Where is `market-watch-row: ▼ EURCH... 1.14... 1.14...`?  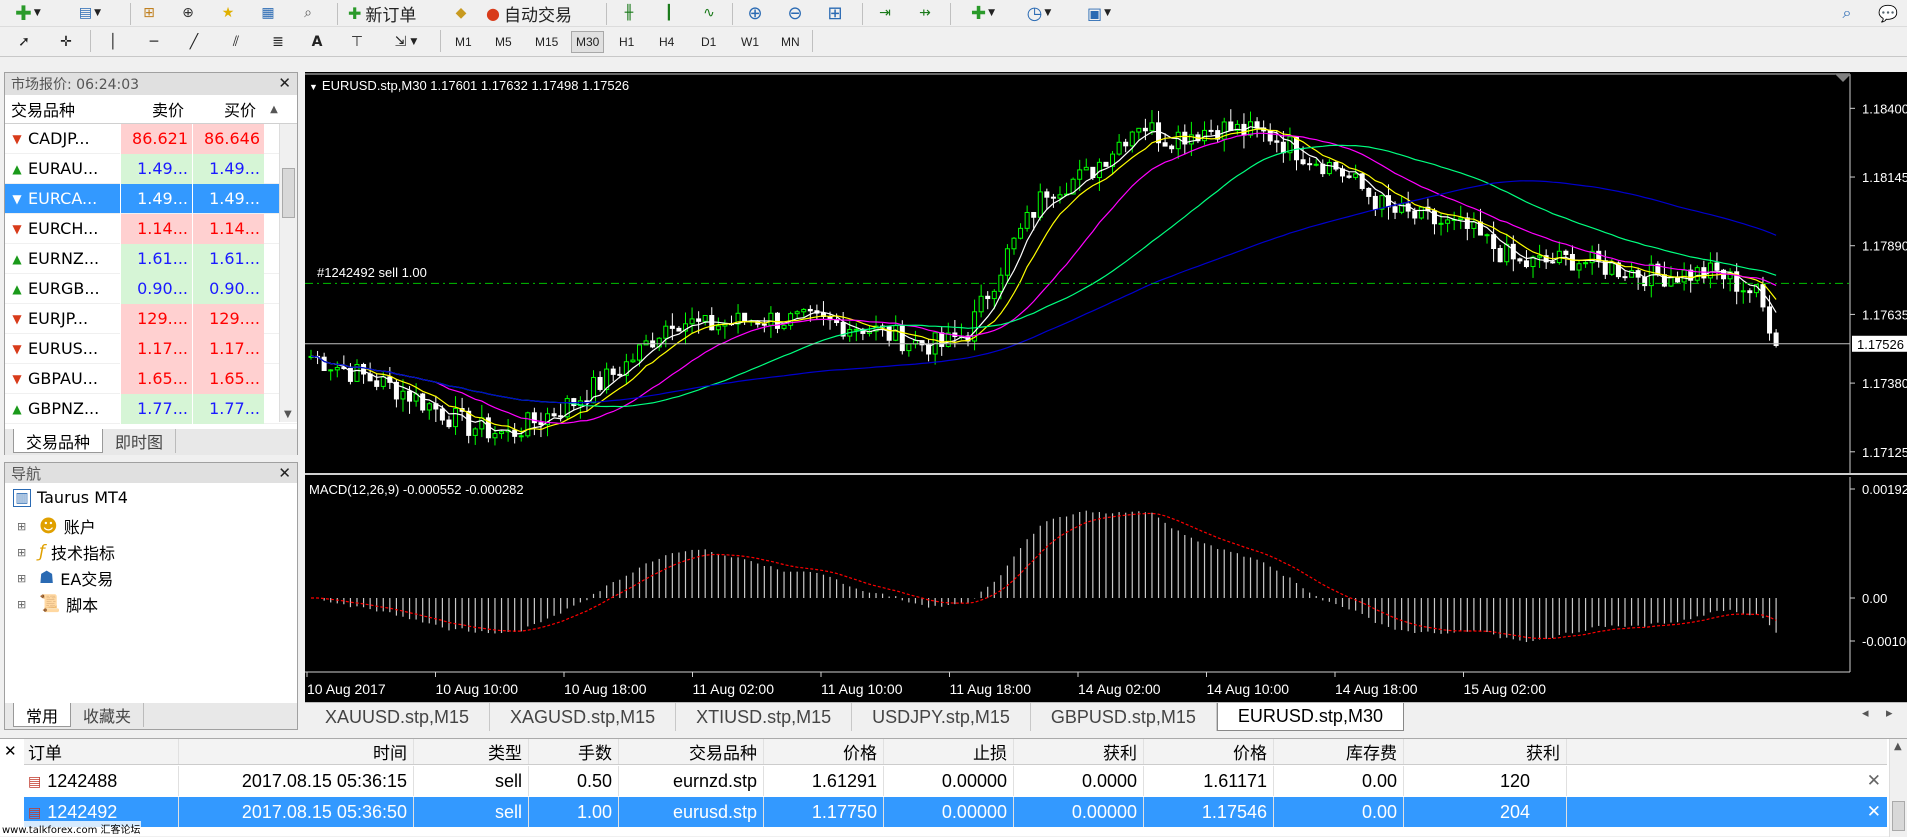 market-watch-row: ▼ EURCH... 1.14... 1.14... is located at coordinates (151, 228).